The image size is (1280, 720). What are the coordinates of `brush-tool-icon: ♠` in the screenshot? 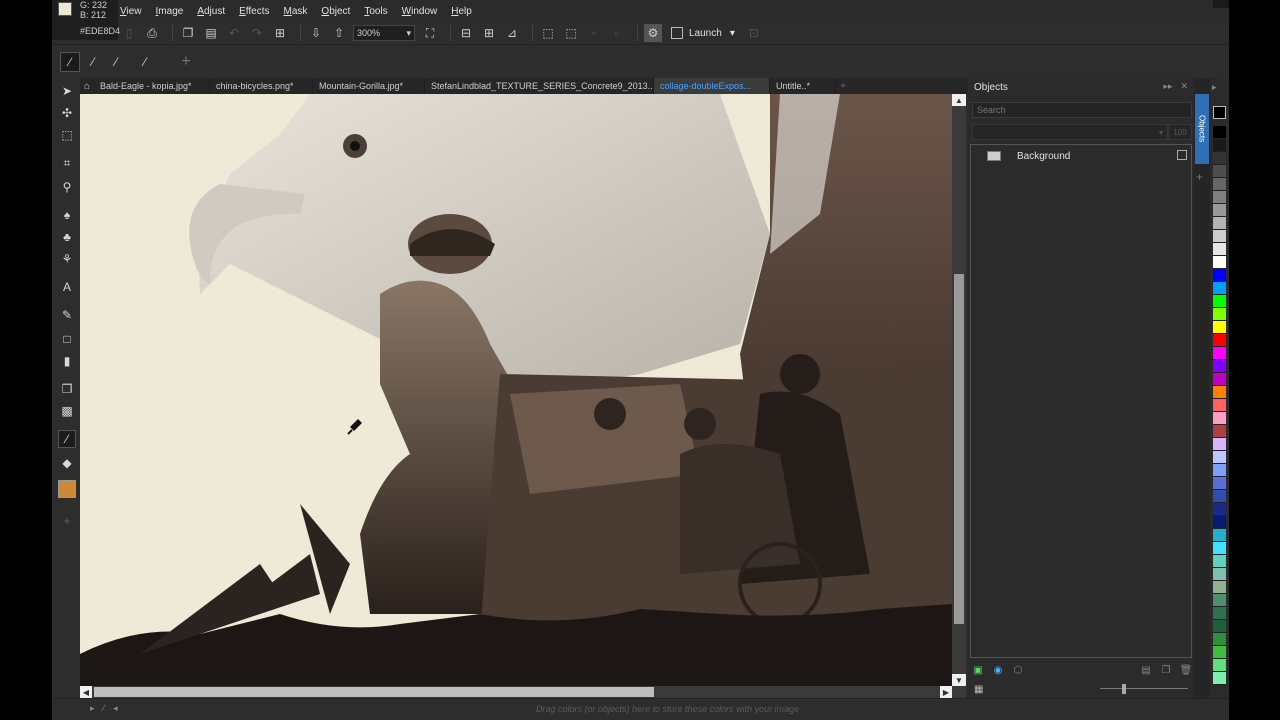 It's located at (67, 215).